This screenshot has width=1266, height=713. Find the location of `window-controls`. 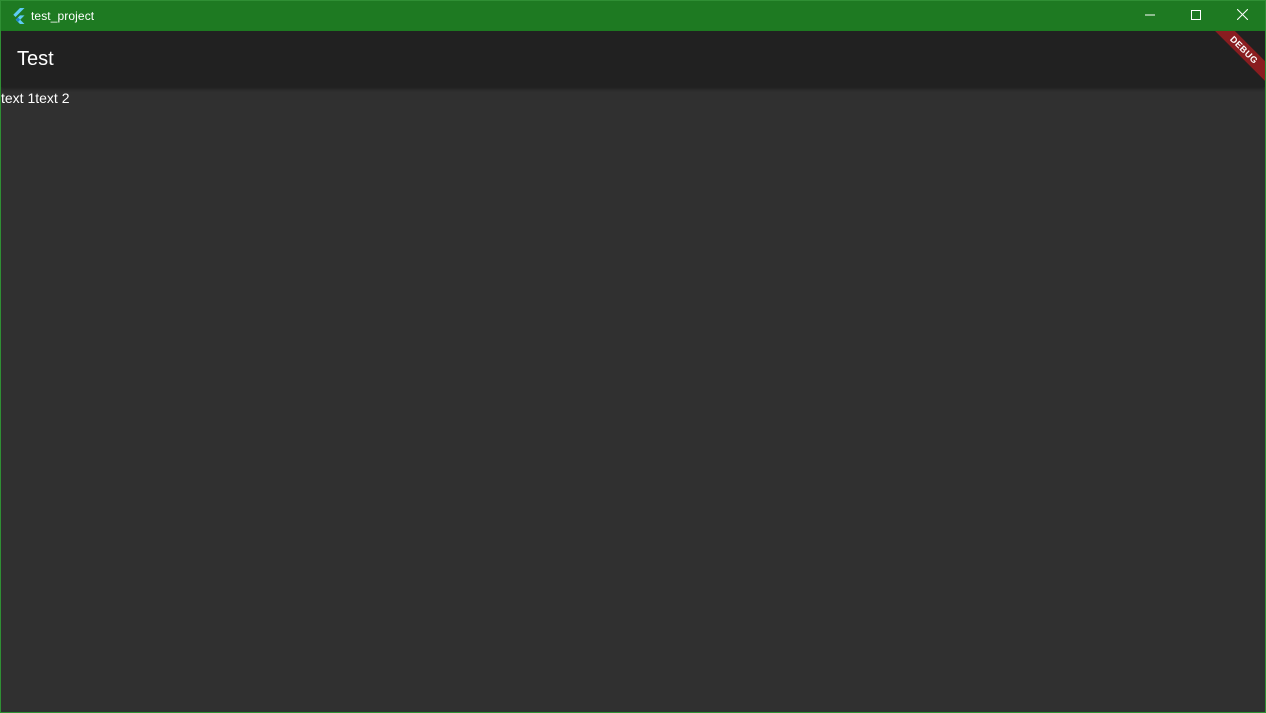

window-controls is located at coordinates (1196, 16).